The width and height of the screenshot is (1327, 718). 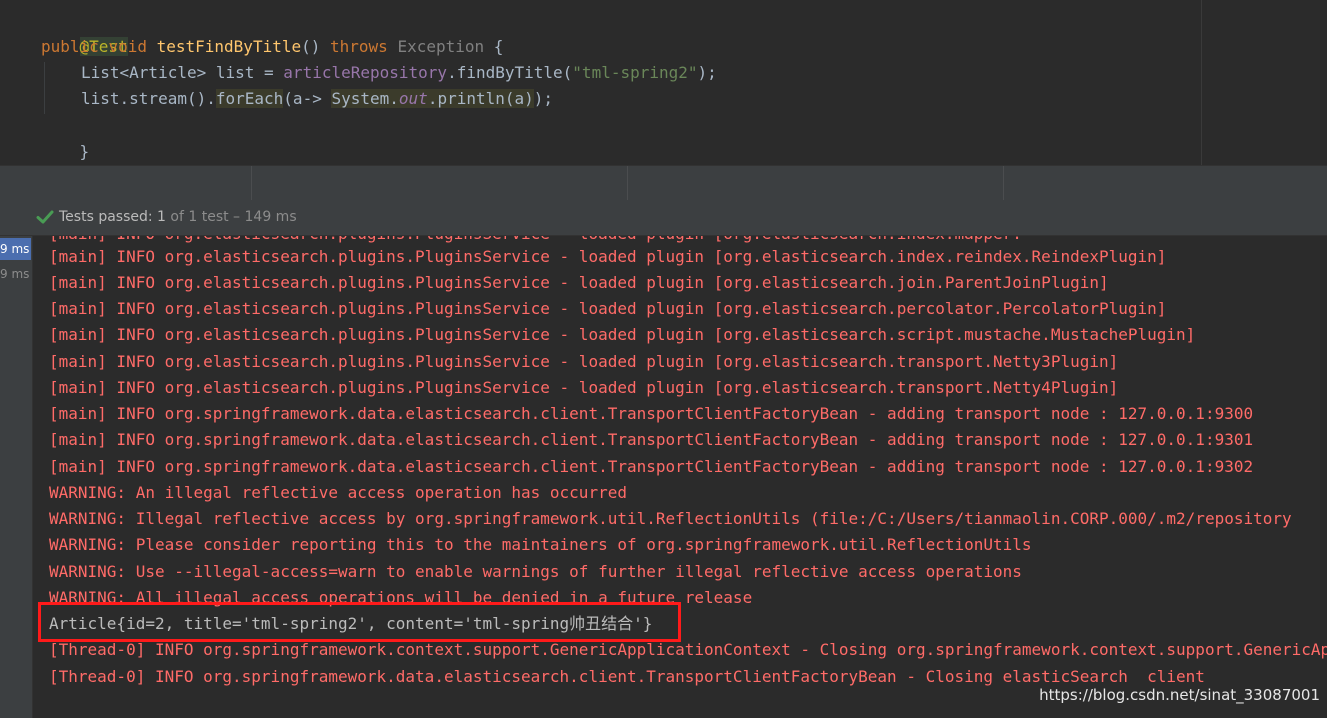 What do you see at coordinates (65, 137) in the screenshot?
I see `code-line-close-brace: }` at bounding box center [65, 137].